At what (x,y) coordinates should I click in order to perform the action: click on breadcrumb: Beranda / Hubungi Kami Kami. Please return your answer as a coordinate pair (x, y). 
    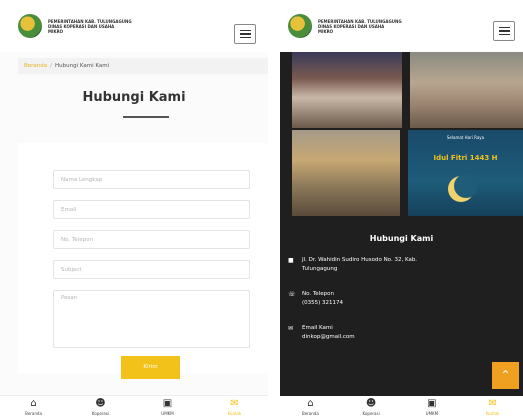
    Looking at the image, I should click on (143, 66).